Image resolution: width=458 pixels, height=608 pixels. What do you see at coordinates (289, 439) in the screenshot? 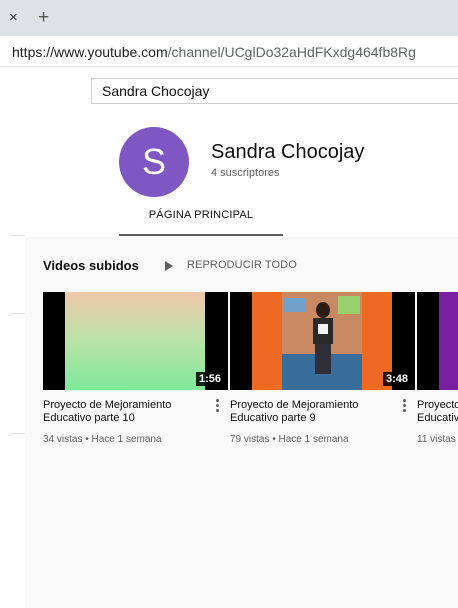
I see `video-meta: 79 vistas • Hace 1 semana` at bounding box center [289, 439].